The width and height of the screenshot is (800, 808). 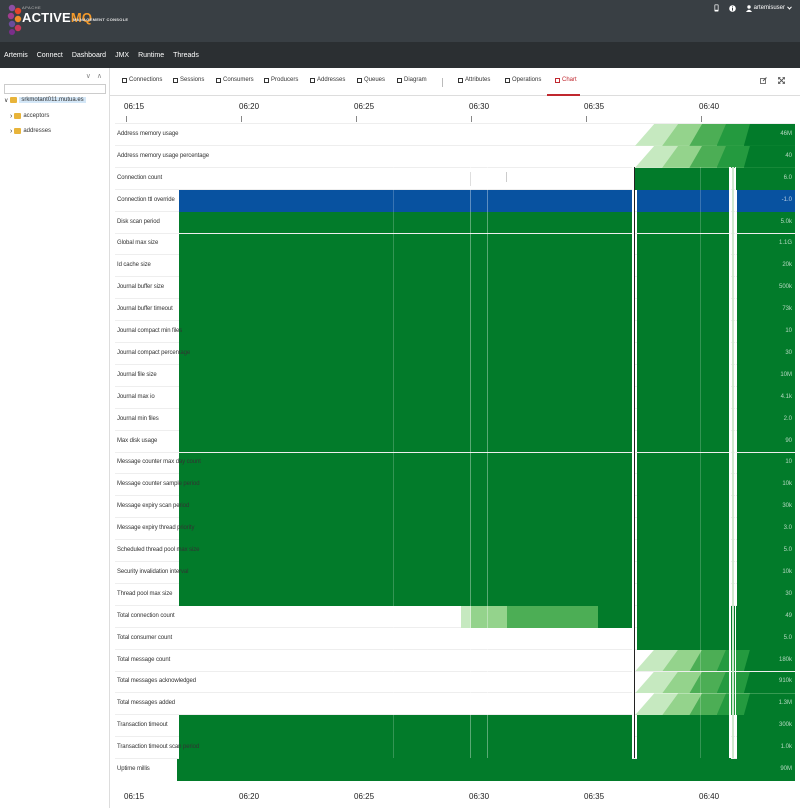 I want to click on tab-attributes: Attributes, so click(x=474, y=80).